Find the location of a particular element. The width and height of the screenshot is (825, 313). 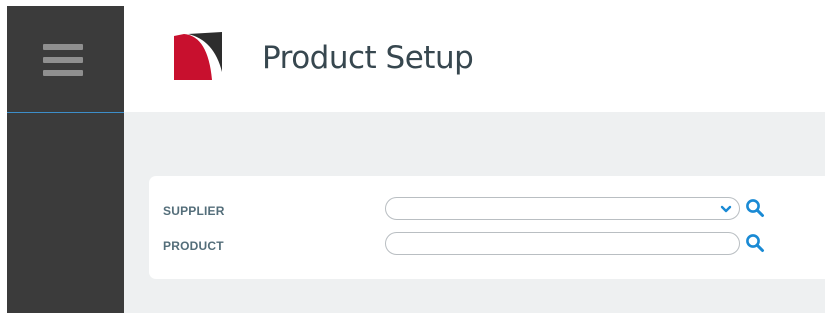

supplier-select is located at coordinates (562, 208).